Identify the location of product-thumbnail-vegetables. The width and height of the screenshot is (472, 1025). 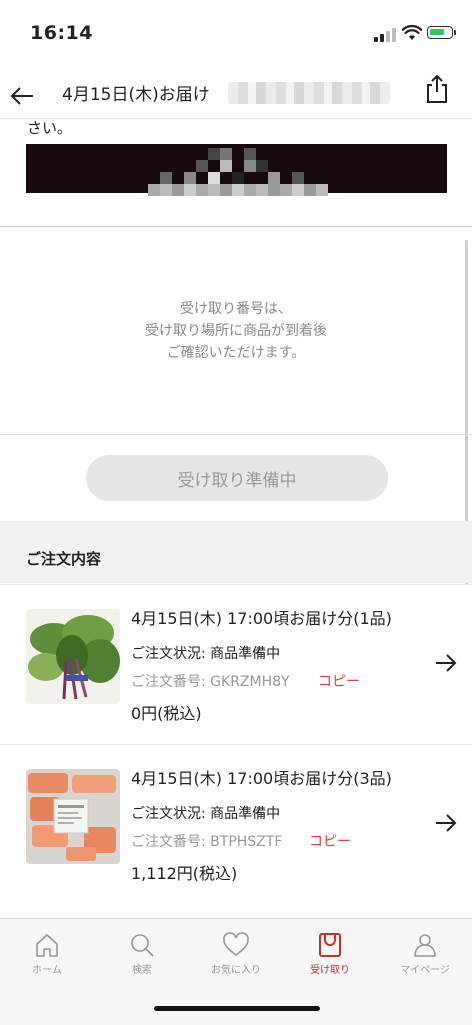
(73, 656).